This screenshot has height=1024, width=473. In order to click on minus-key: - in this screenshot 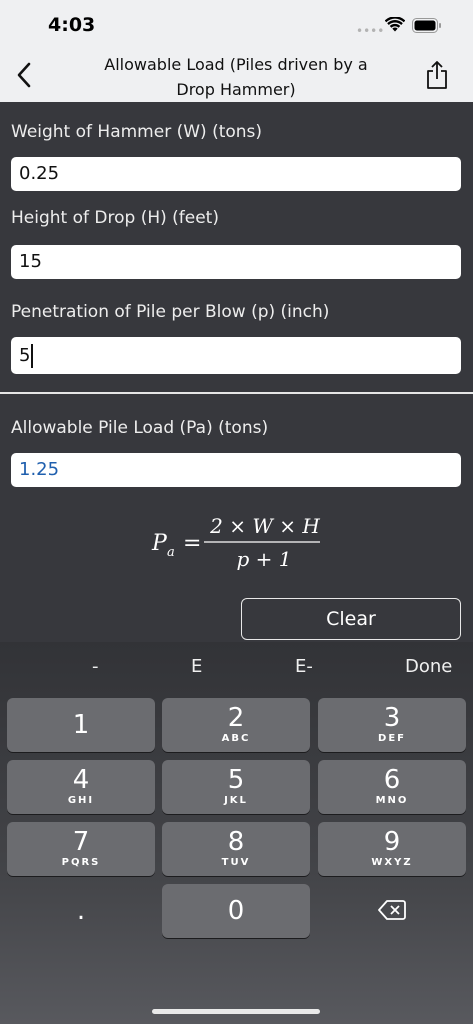, I will do `click(95, 666)`.